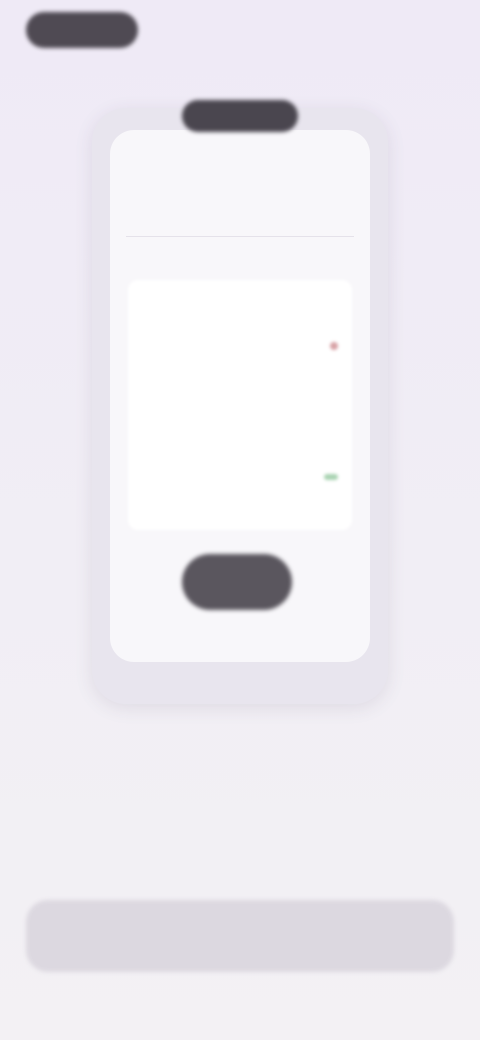 This screenshot has width=480, height=1040. I want to click on mockup-card, so click(240, 405).